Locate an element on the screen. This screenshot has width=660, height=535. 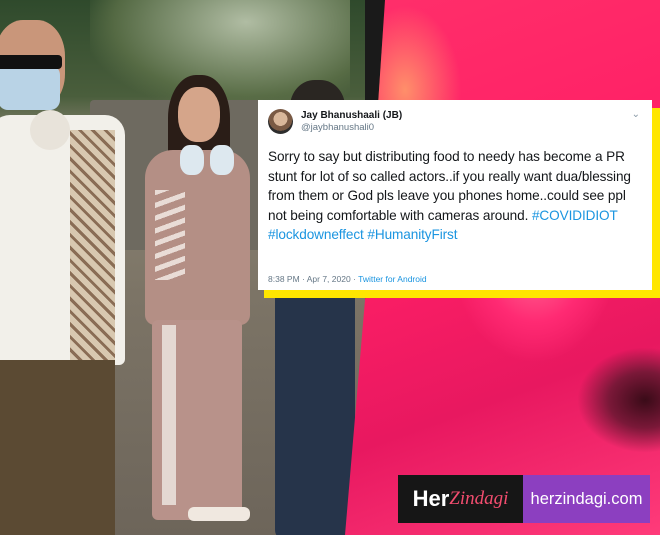
woman-figure is located at coordinates (197, 305).